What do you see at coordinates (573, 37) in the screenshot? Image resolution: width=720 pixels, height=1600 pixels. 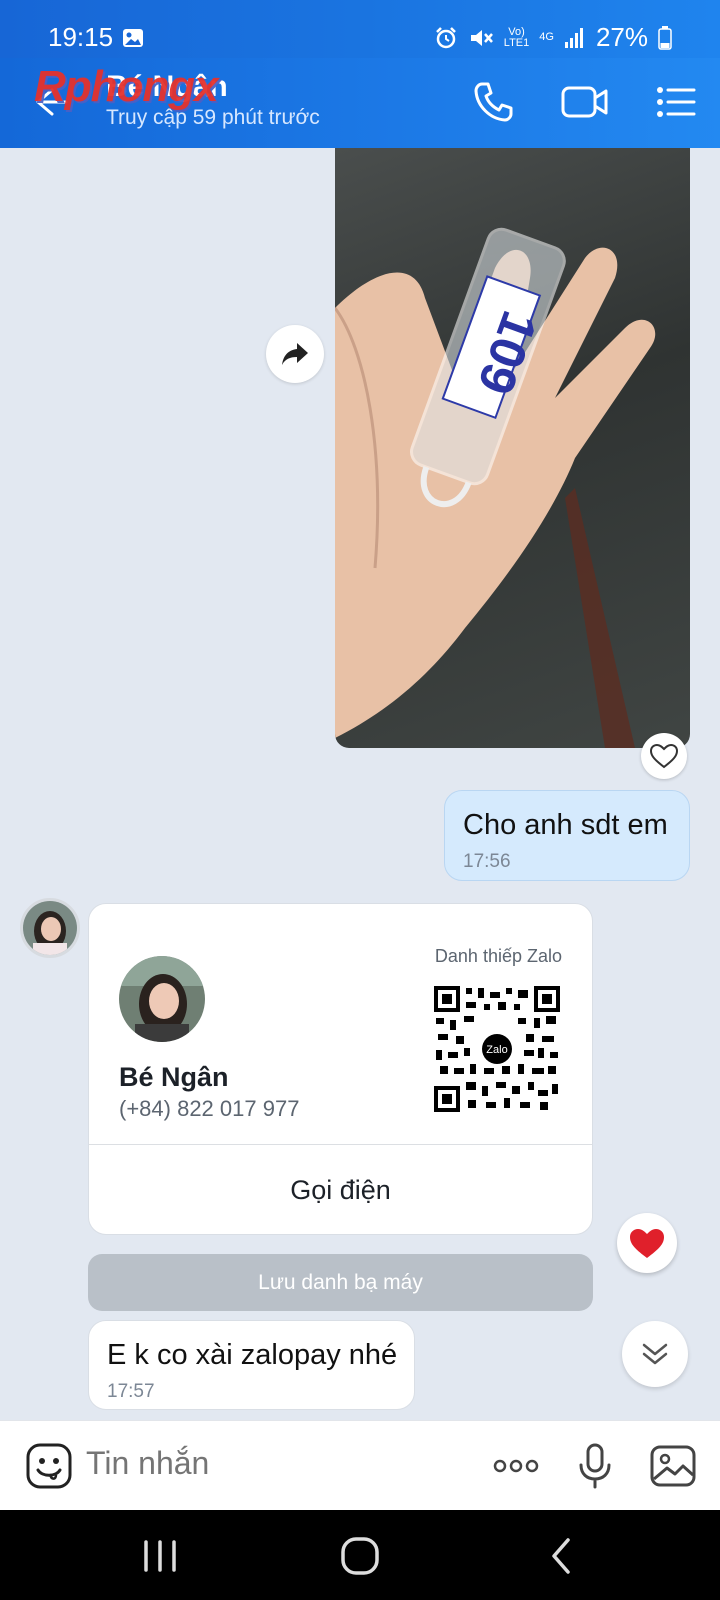 I see `signal-icon` at bounding box center [573, 37].